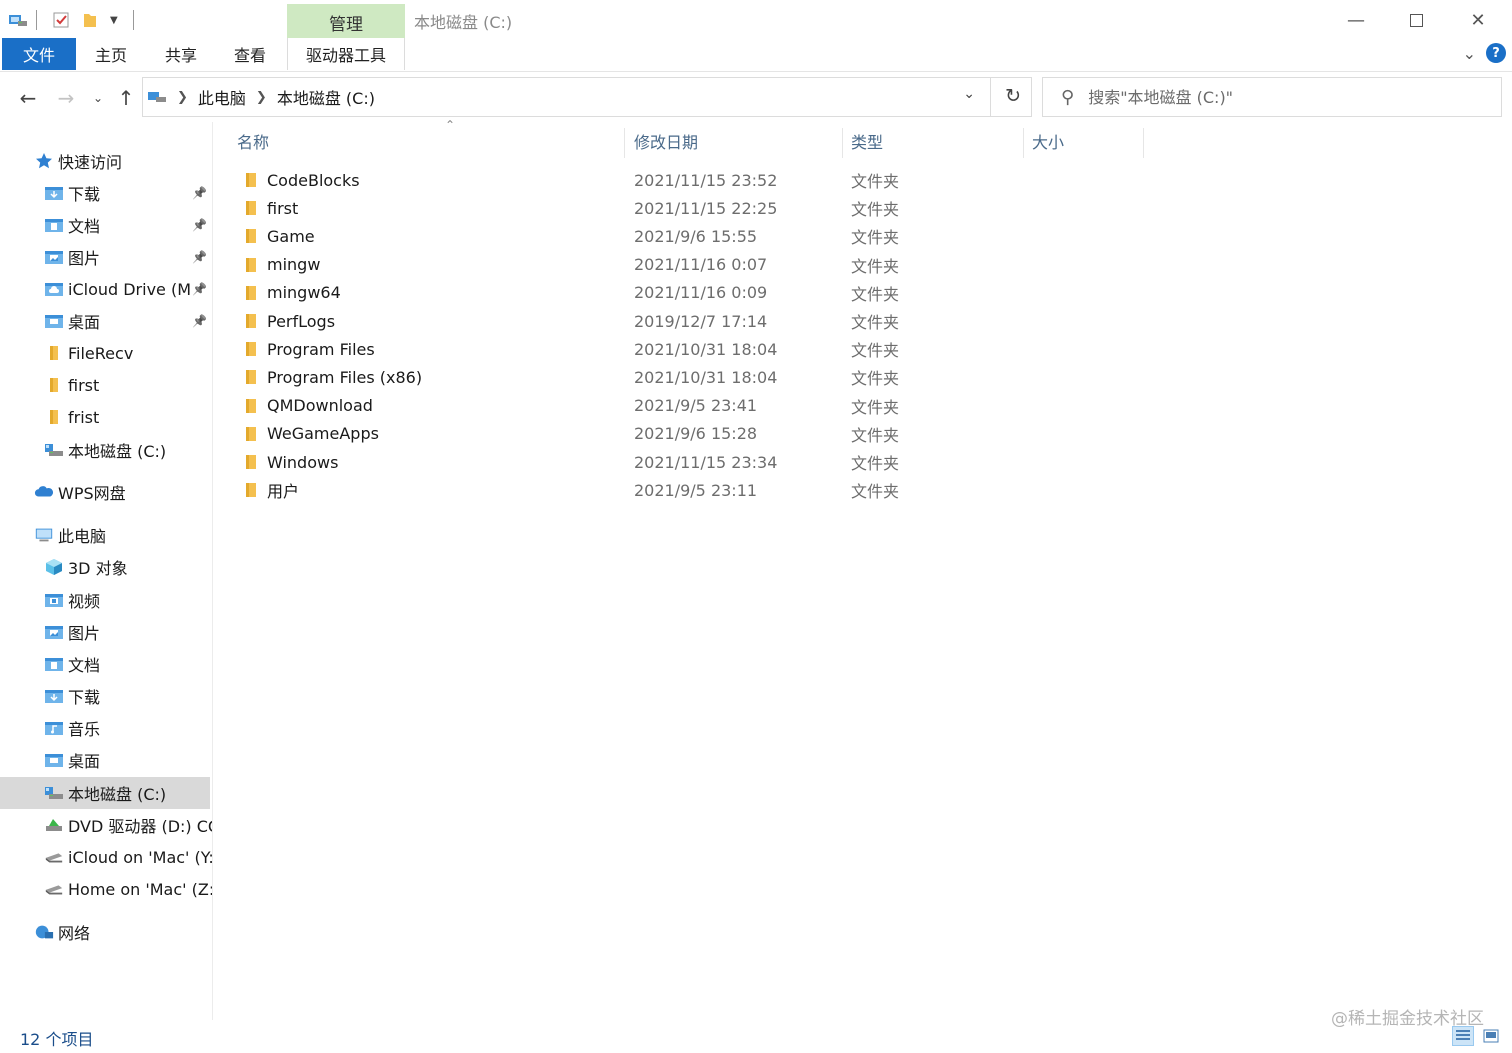 This screenshot has width=1512, height=1053. Describe the element at coordinates (114, 20) in the screenshot. I see `customize-quick-access-icon: ▼` at that location.